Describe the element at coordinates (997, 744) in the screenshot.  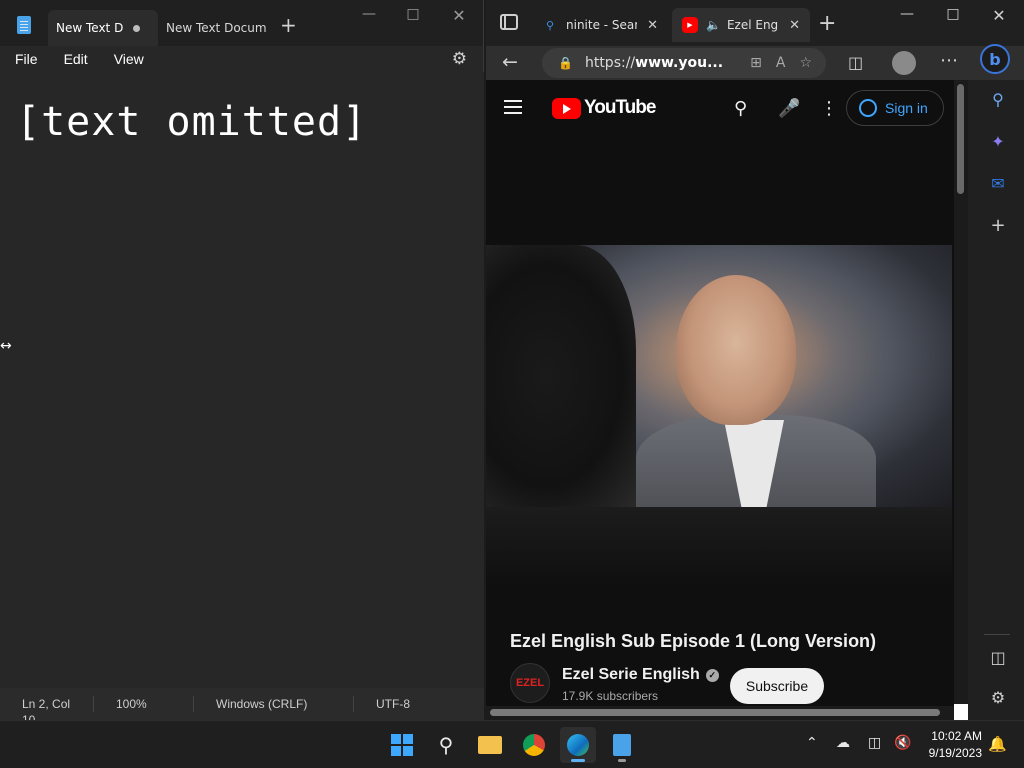
I see `notification-bell-icon: 🔔` at that location.